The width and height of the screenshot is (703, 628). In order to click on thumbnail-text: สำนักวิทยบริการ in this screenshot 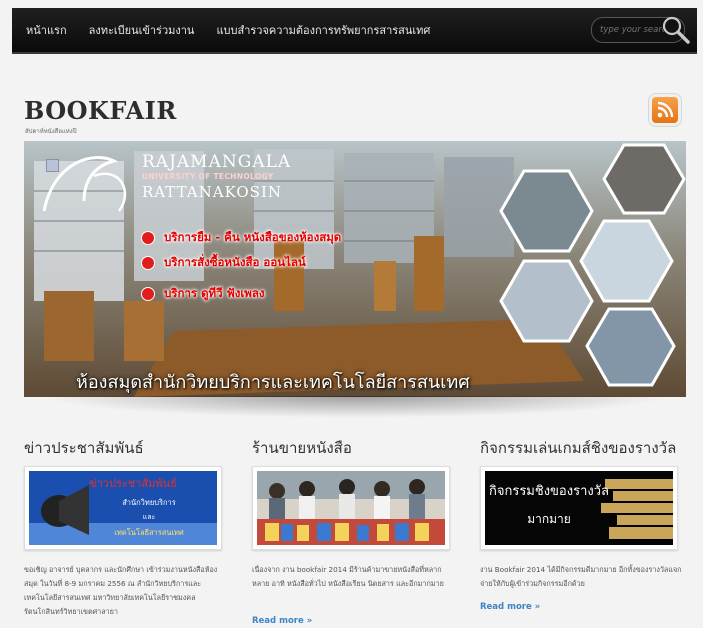, I will do `click(149, 502)`.